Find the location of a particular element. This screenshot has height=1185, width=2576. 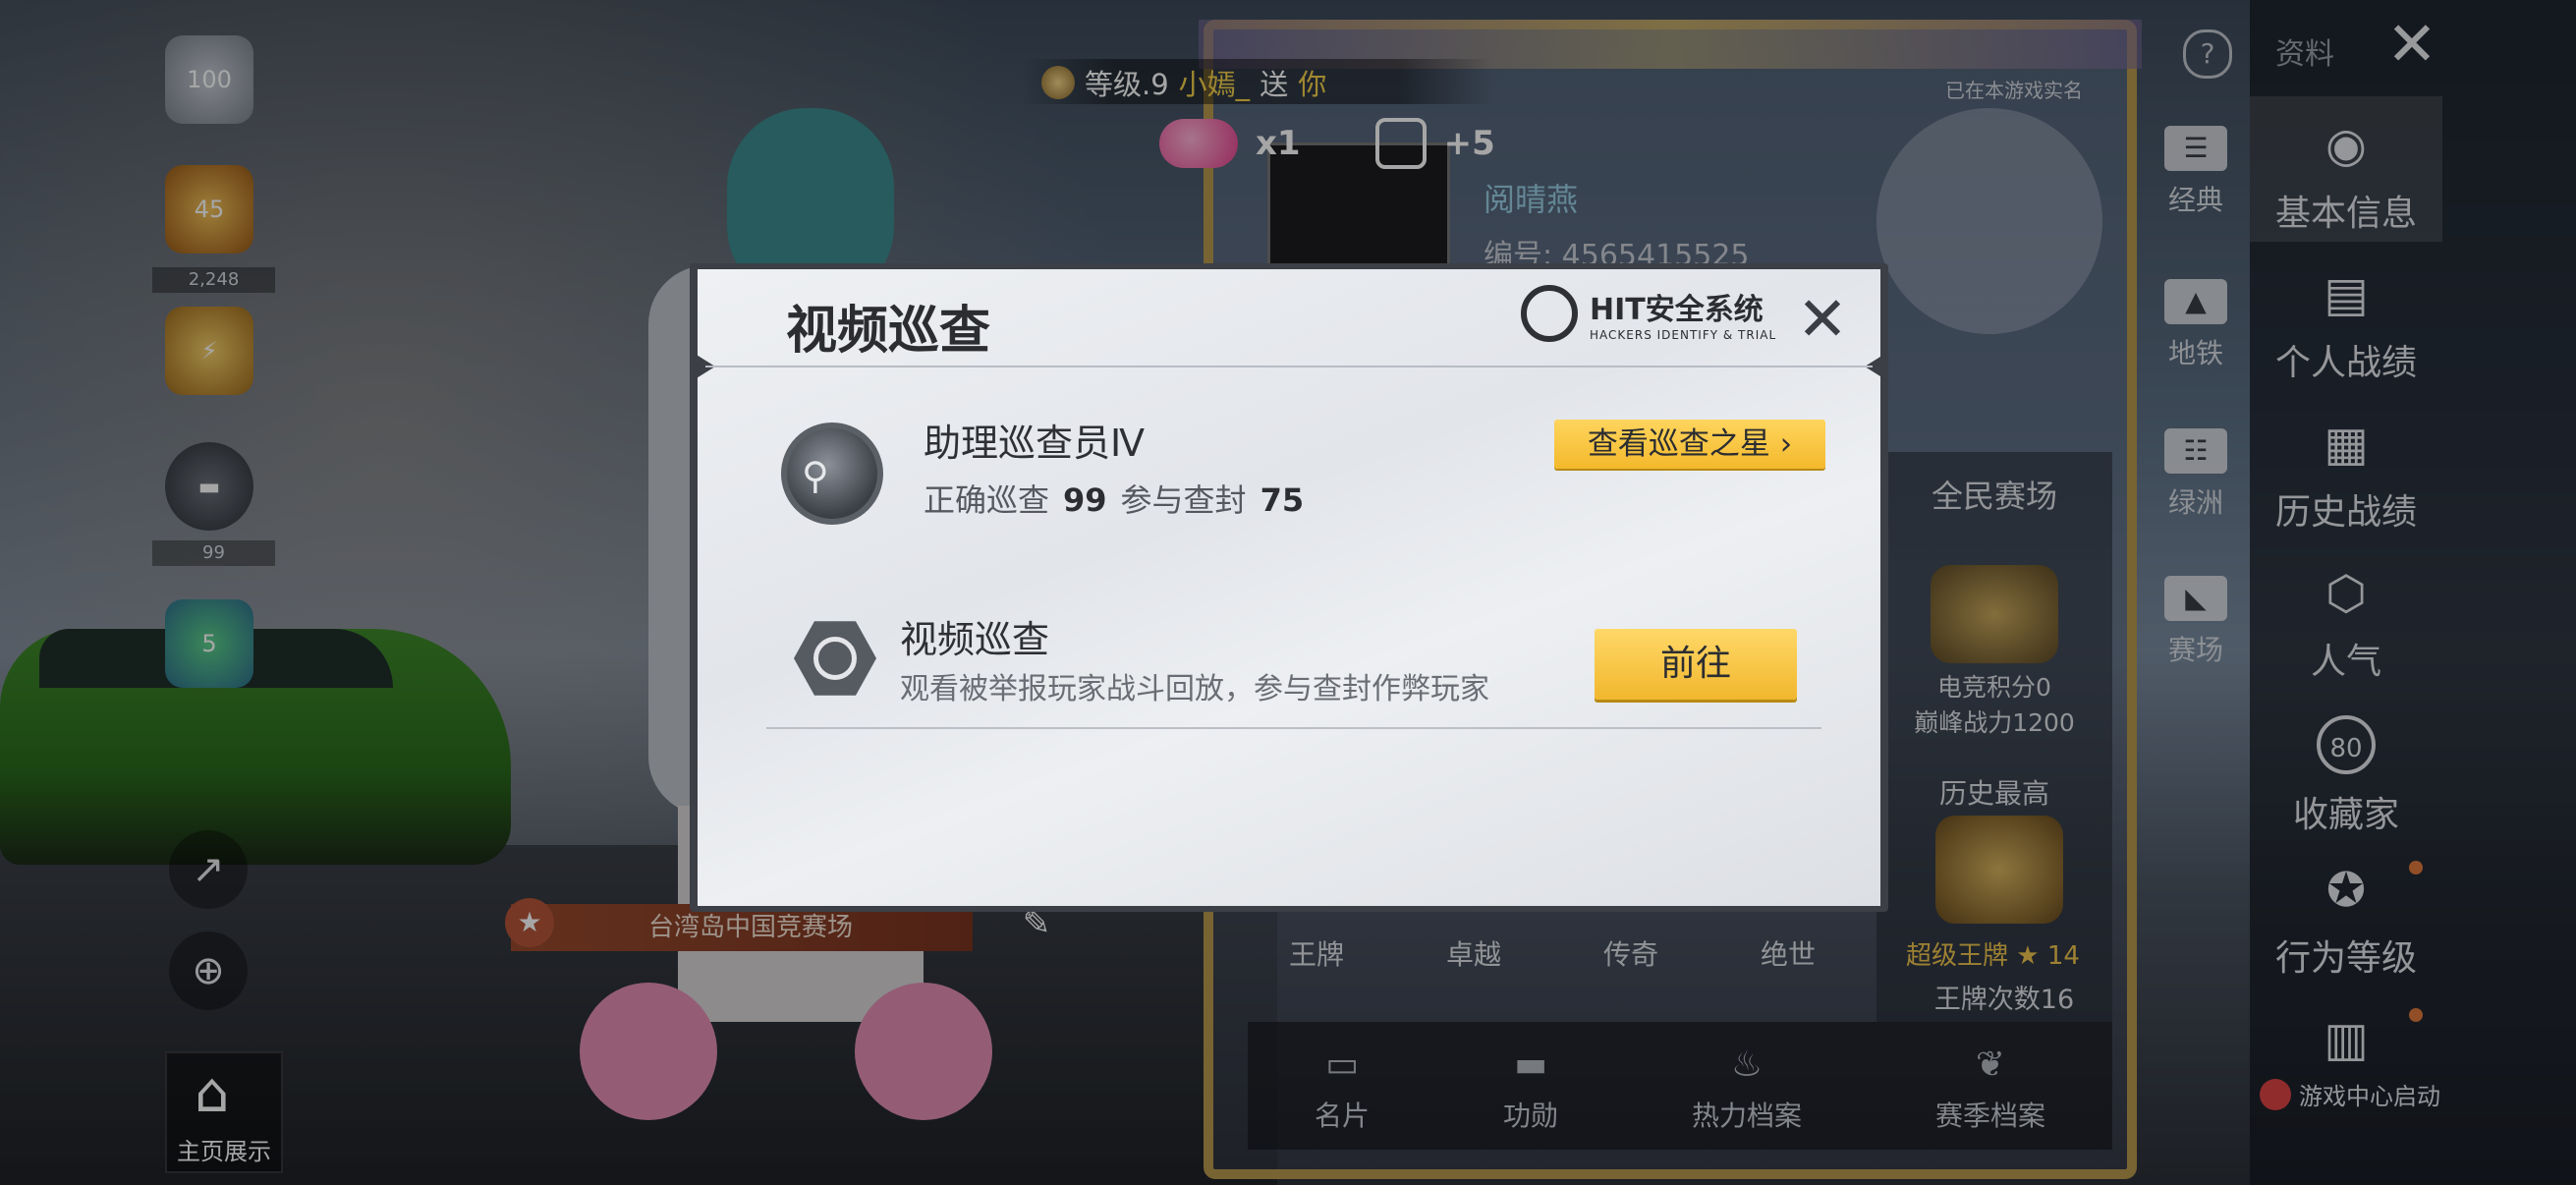

dialog-close-button: ✕ is located at coordinates (1822, 320).